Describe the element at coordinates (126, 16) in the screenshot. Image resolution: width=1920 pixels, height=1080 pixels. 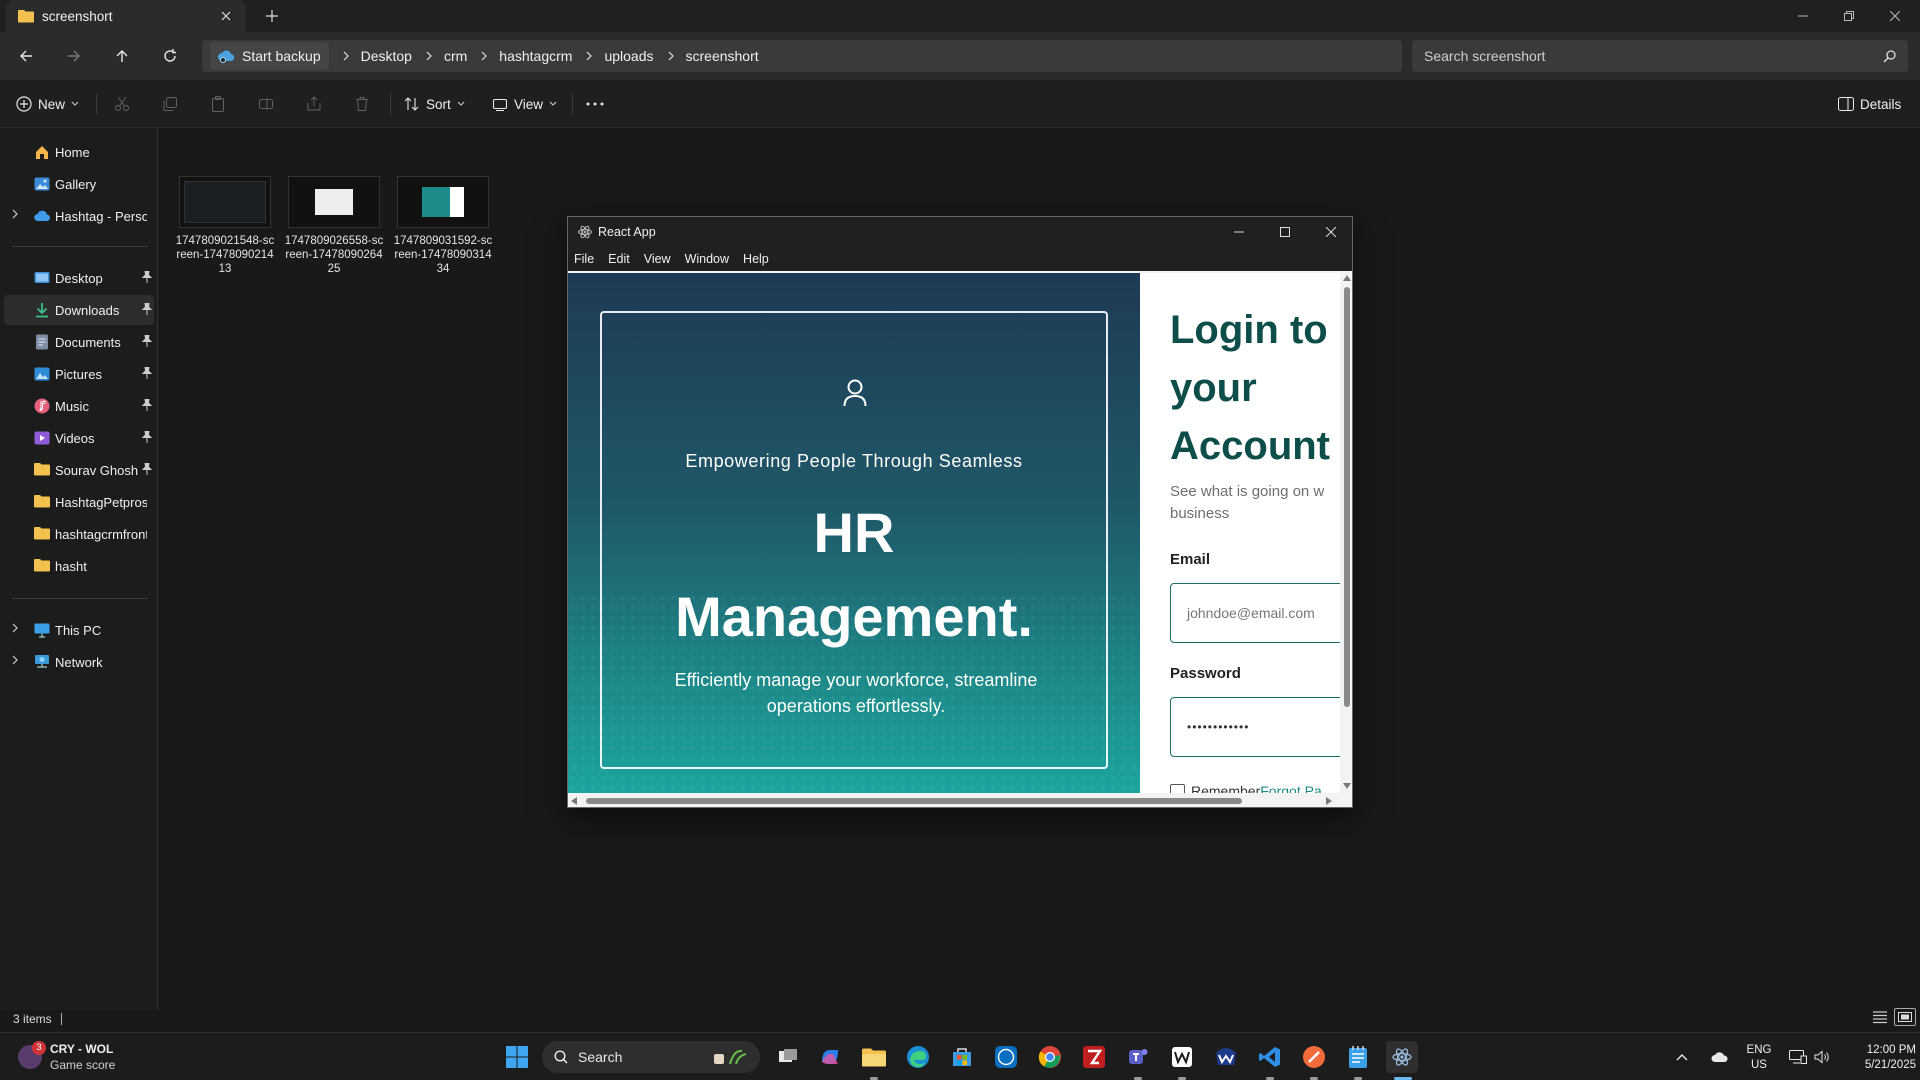
I see `tab-screenshort: screenshort` at that location.